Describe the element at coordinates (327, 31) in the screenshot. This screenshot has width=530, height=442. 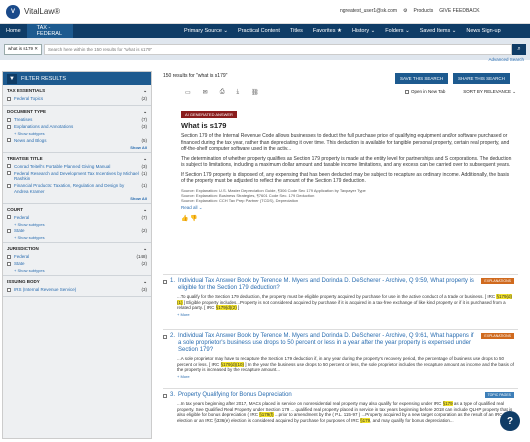
I see `nav-item: Favorites ★` at that location.